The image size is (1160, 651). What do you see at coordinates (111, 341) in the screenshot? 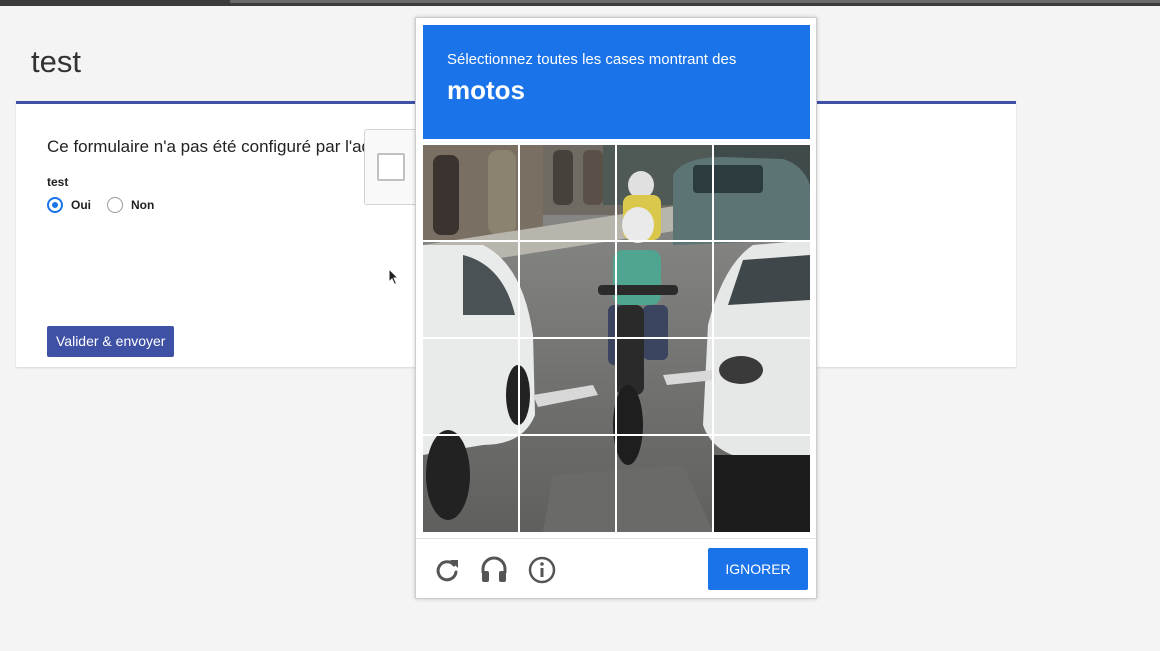
I see `submit-button: Valider & envoyer` at bounding box center [111, 341].